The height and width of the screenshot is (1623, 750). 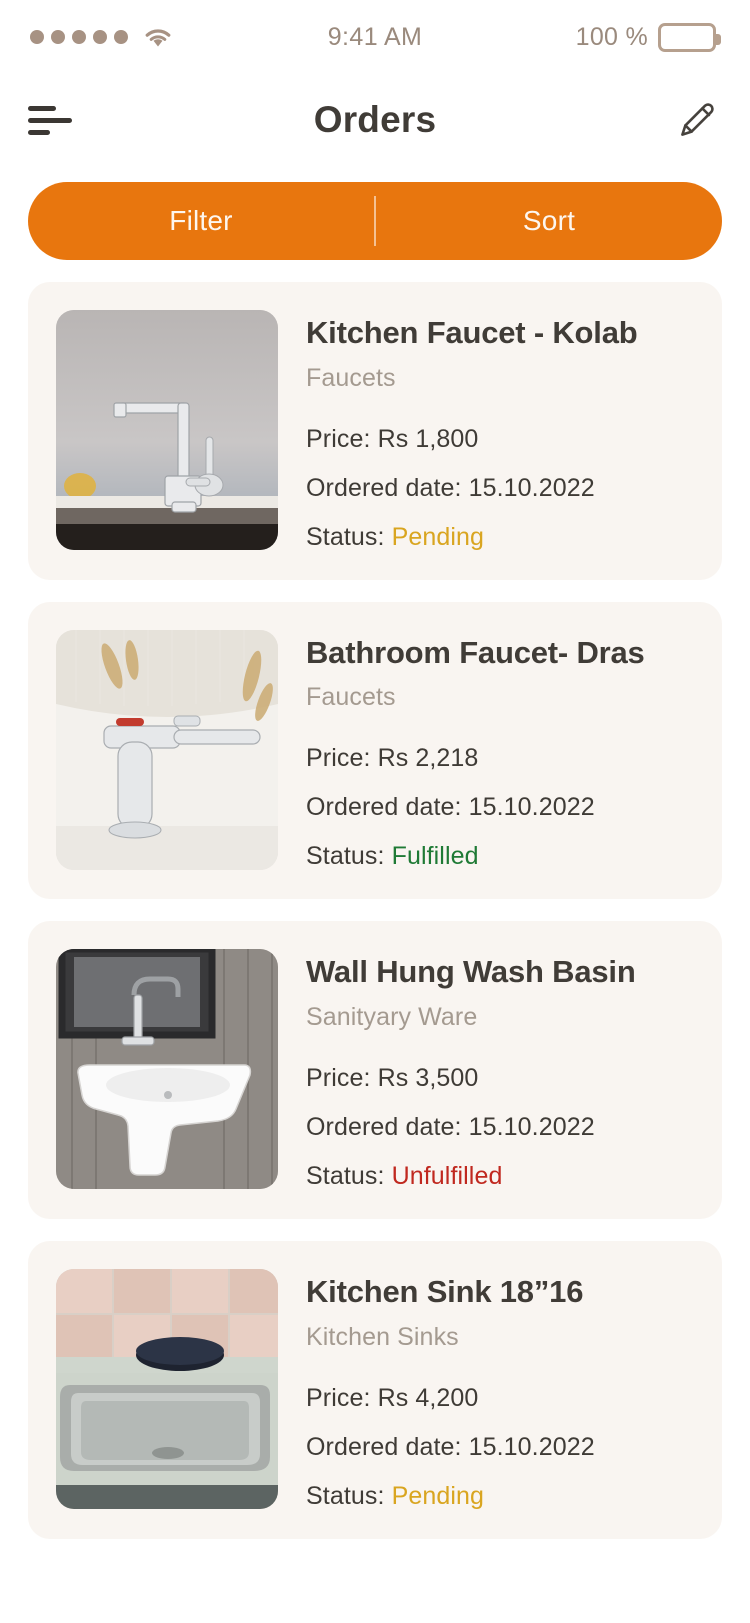 I want to click on status-bar: 9:41 AM 100 %, so click(x=375, y=37).